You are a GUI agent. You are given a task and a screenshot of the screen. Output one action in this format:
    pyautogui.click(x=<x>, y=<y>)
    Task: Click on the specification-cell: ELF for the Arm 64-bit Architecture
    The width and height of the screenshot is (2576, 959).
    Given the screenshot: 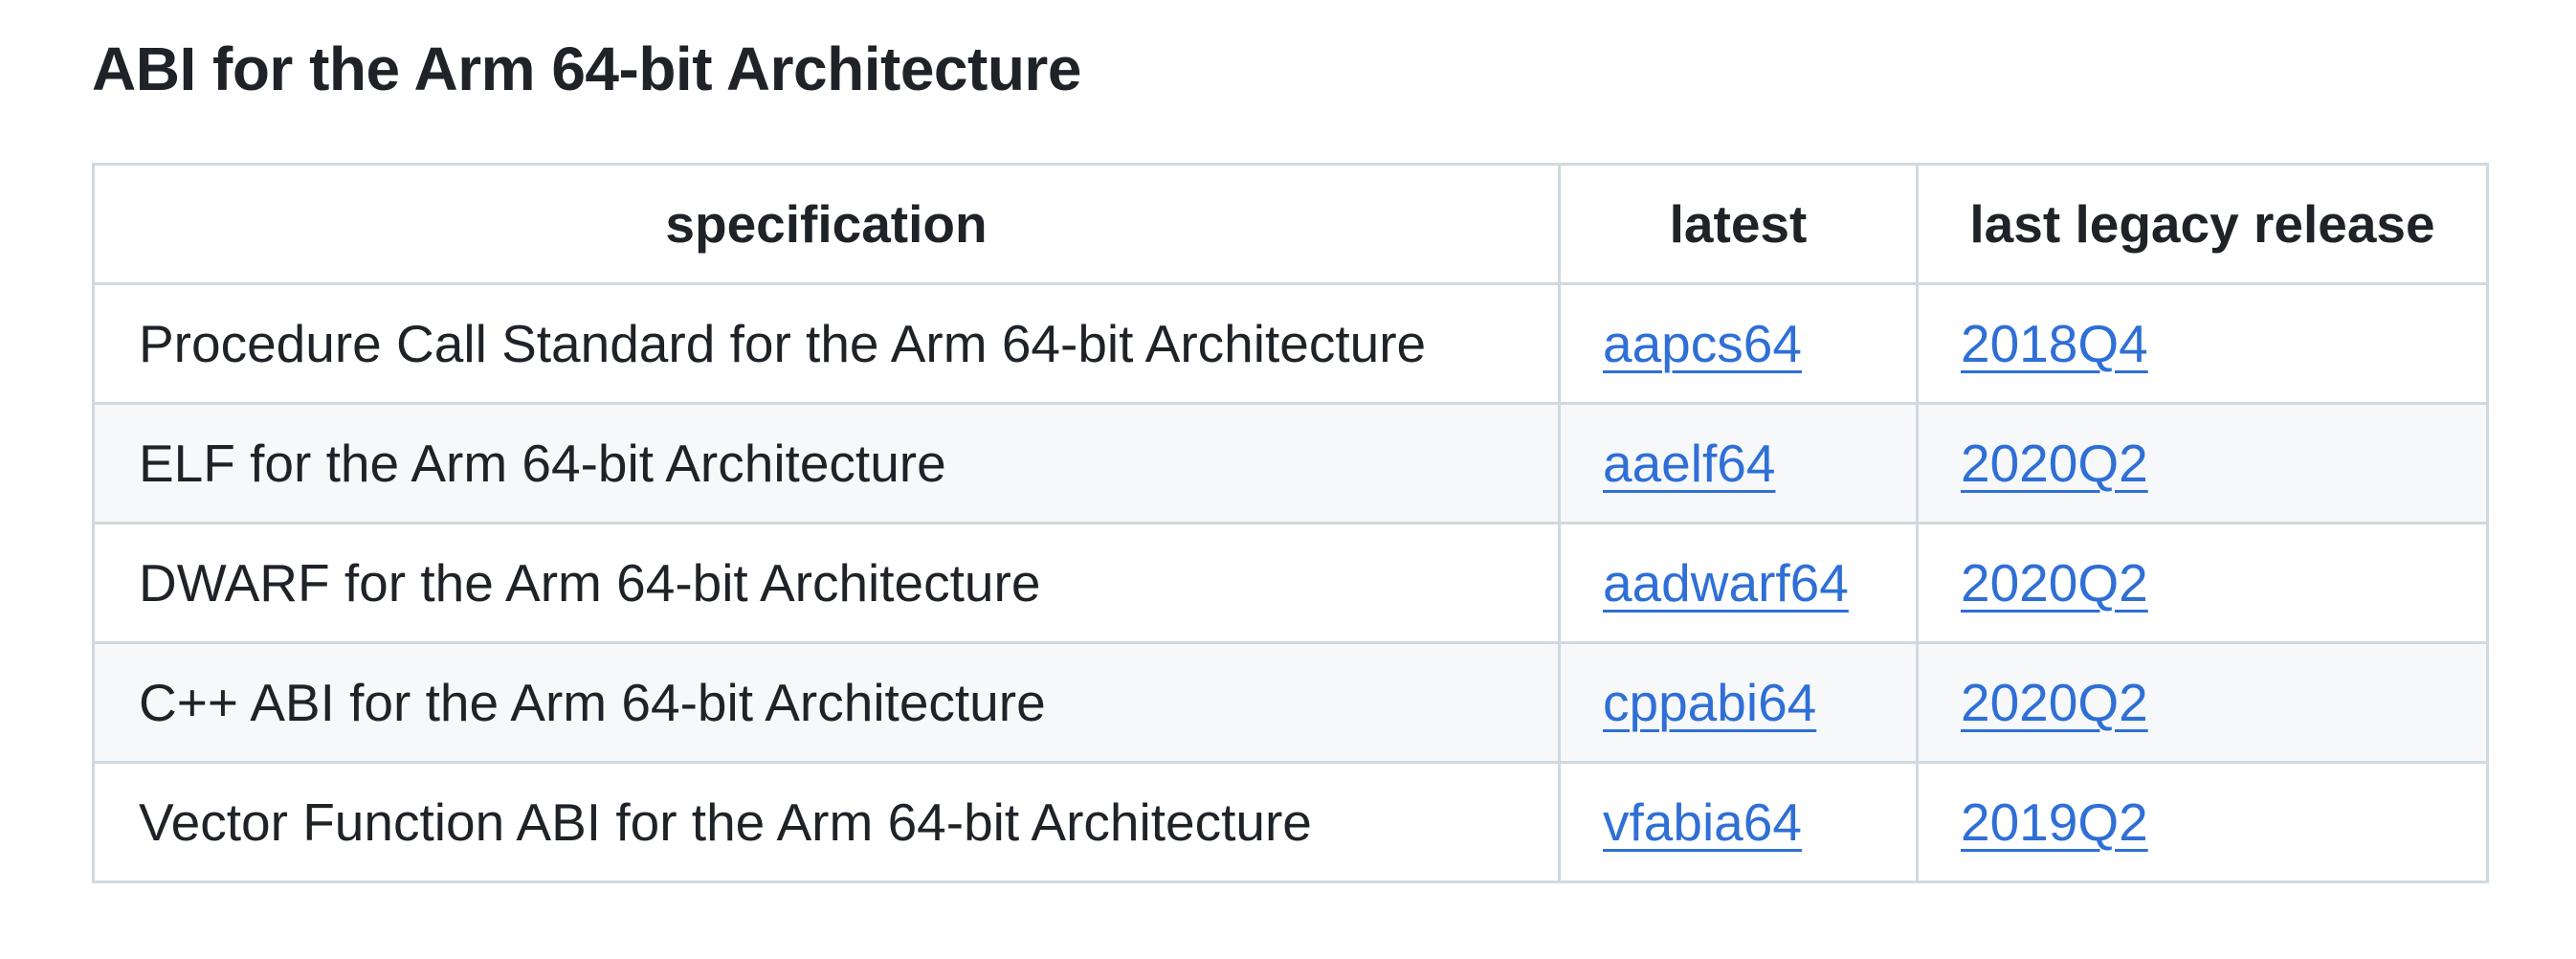 What is the action you would take?
    pyautogui.click(x=826, y=463)
    